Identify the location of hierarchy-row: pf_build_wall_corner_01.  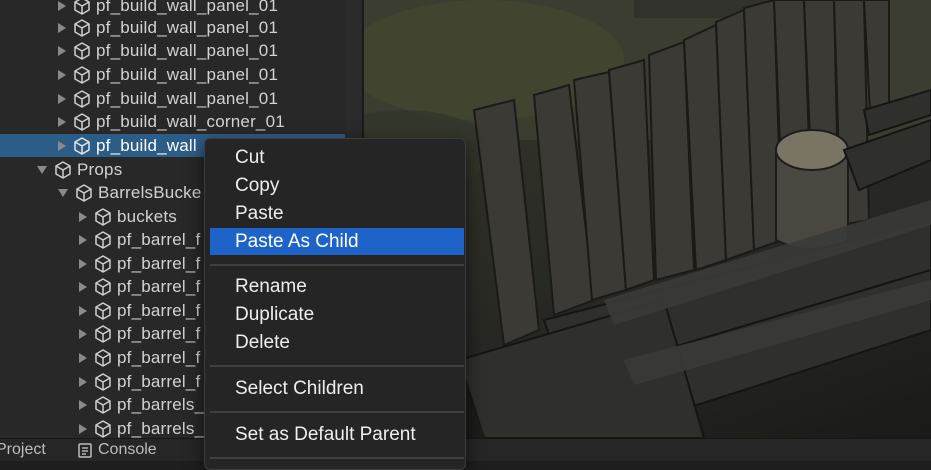
(181, 121).